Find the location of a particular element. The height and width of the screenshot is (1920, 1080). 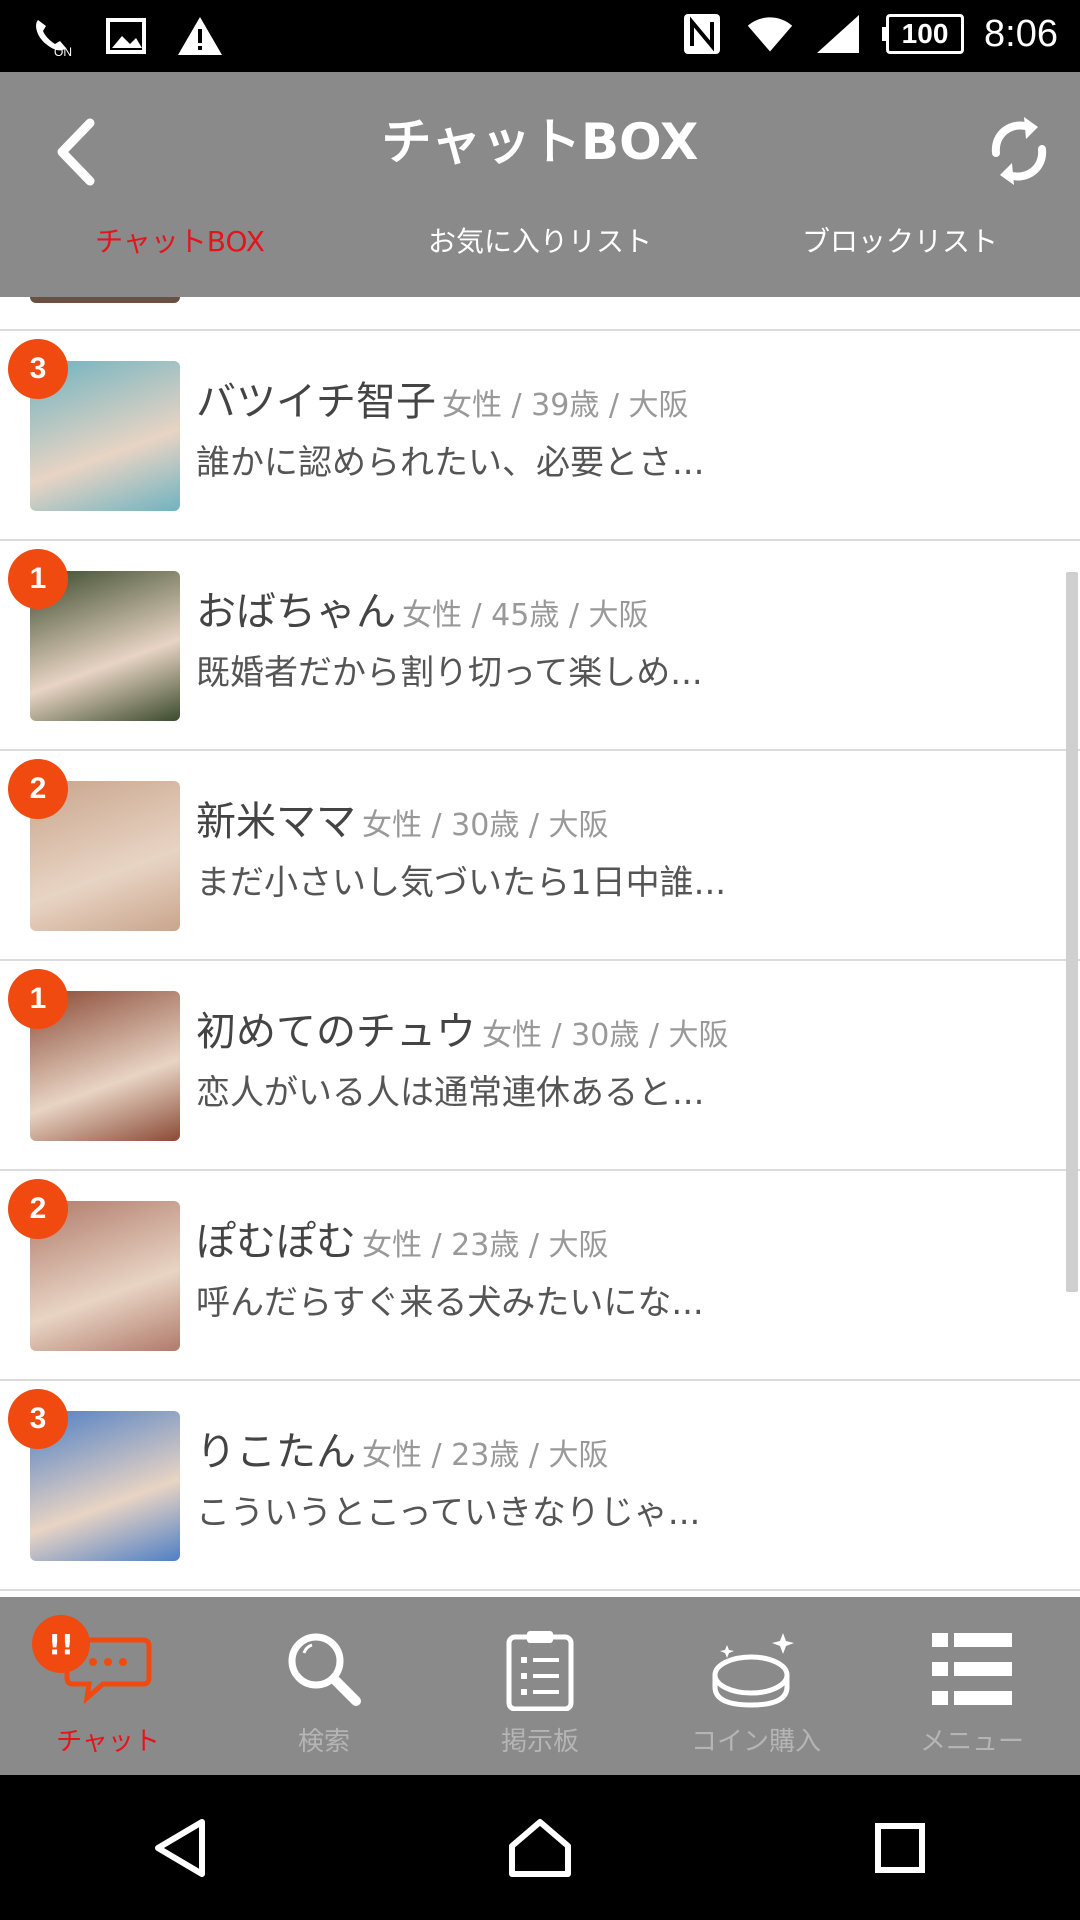

nav-label: 検索 is located at coordinates (323, 1742).